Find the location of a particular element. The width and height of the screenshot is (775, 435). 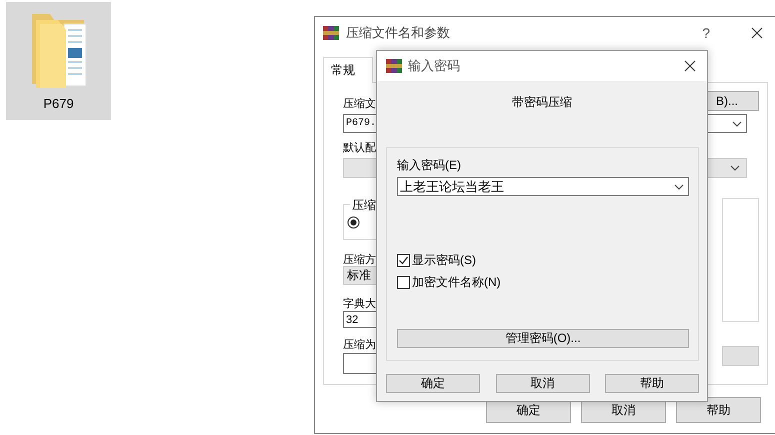

dialog-heading: 带密码压缩 is located at coordinates (542, 102).